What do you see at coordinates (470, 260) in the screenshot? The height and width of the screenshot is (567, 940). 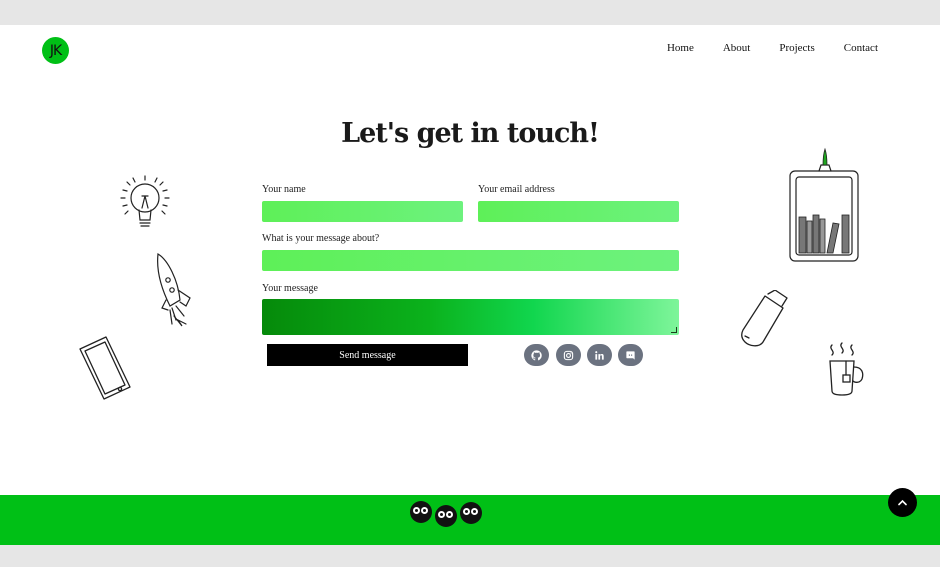 I see `subject-input` at bounding box center [470, 260].